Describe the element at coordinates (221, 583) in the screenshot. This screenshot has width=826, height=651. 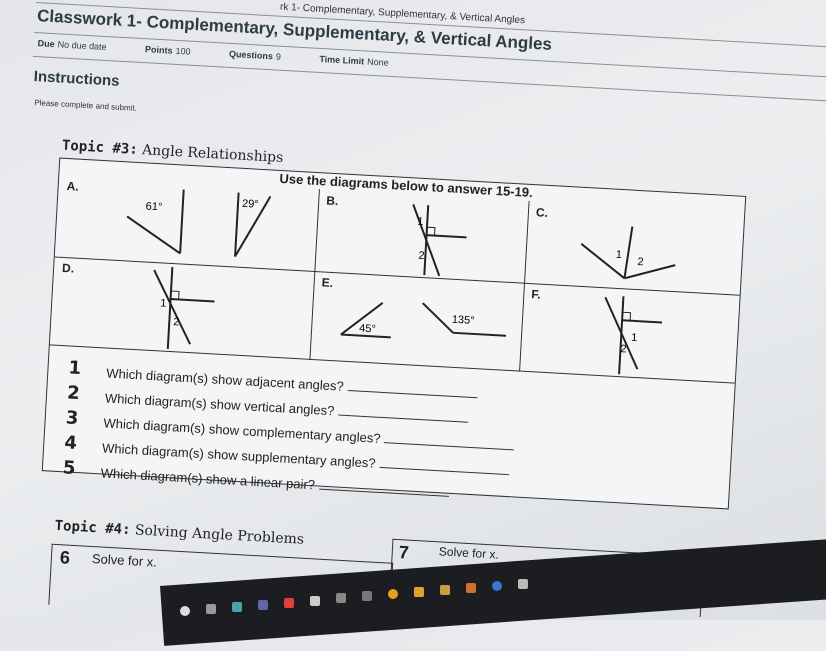
I see `problem-6: 6 Solve for x.` at that location.